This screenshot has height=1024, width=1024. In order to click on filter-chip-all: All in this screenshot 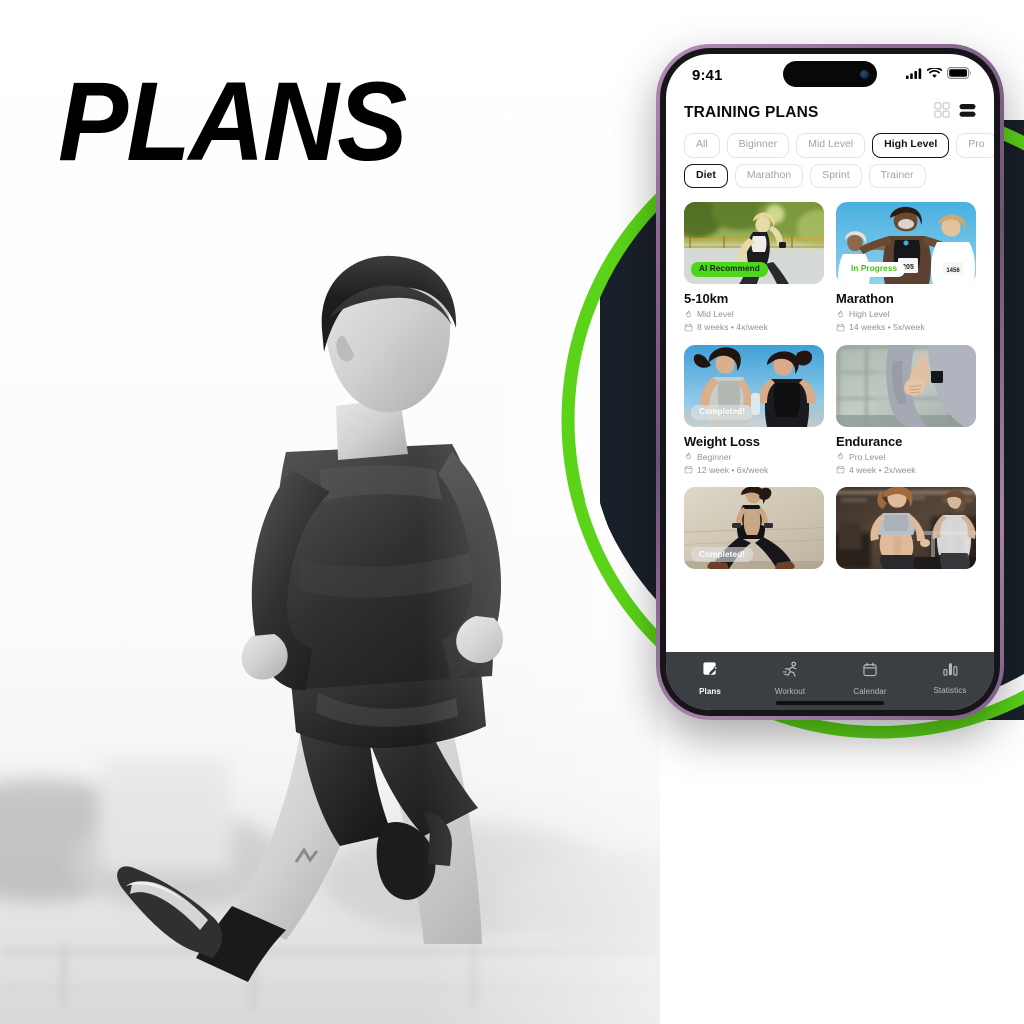, I will do `click(702, 145)`.